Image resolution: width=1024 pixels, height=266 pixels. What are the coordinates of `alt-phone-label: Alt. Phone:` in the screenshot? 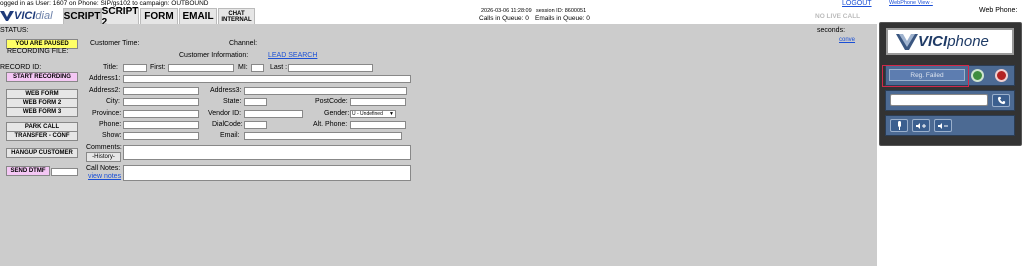 It's located at (330, 124).